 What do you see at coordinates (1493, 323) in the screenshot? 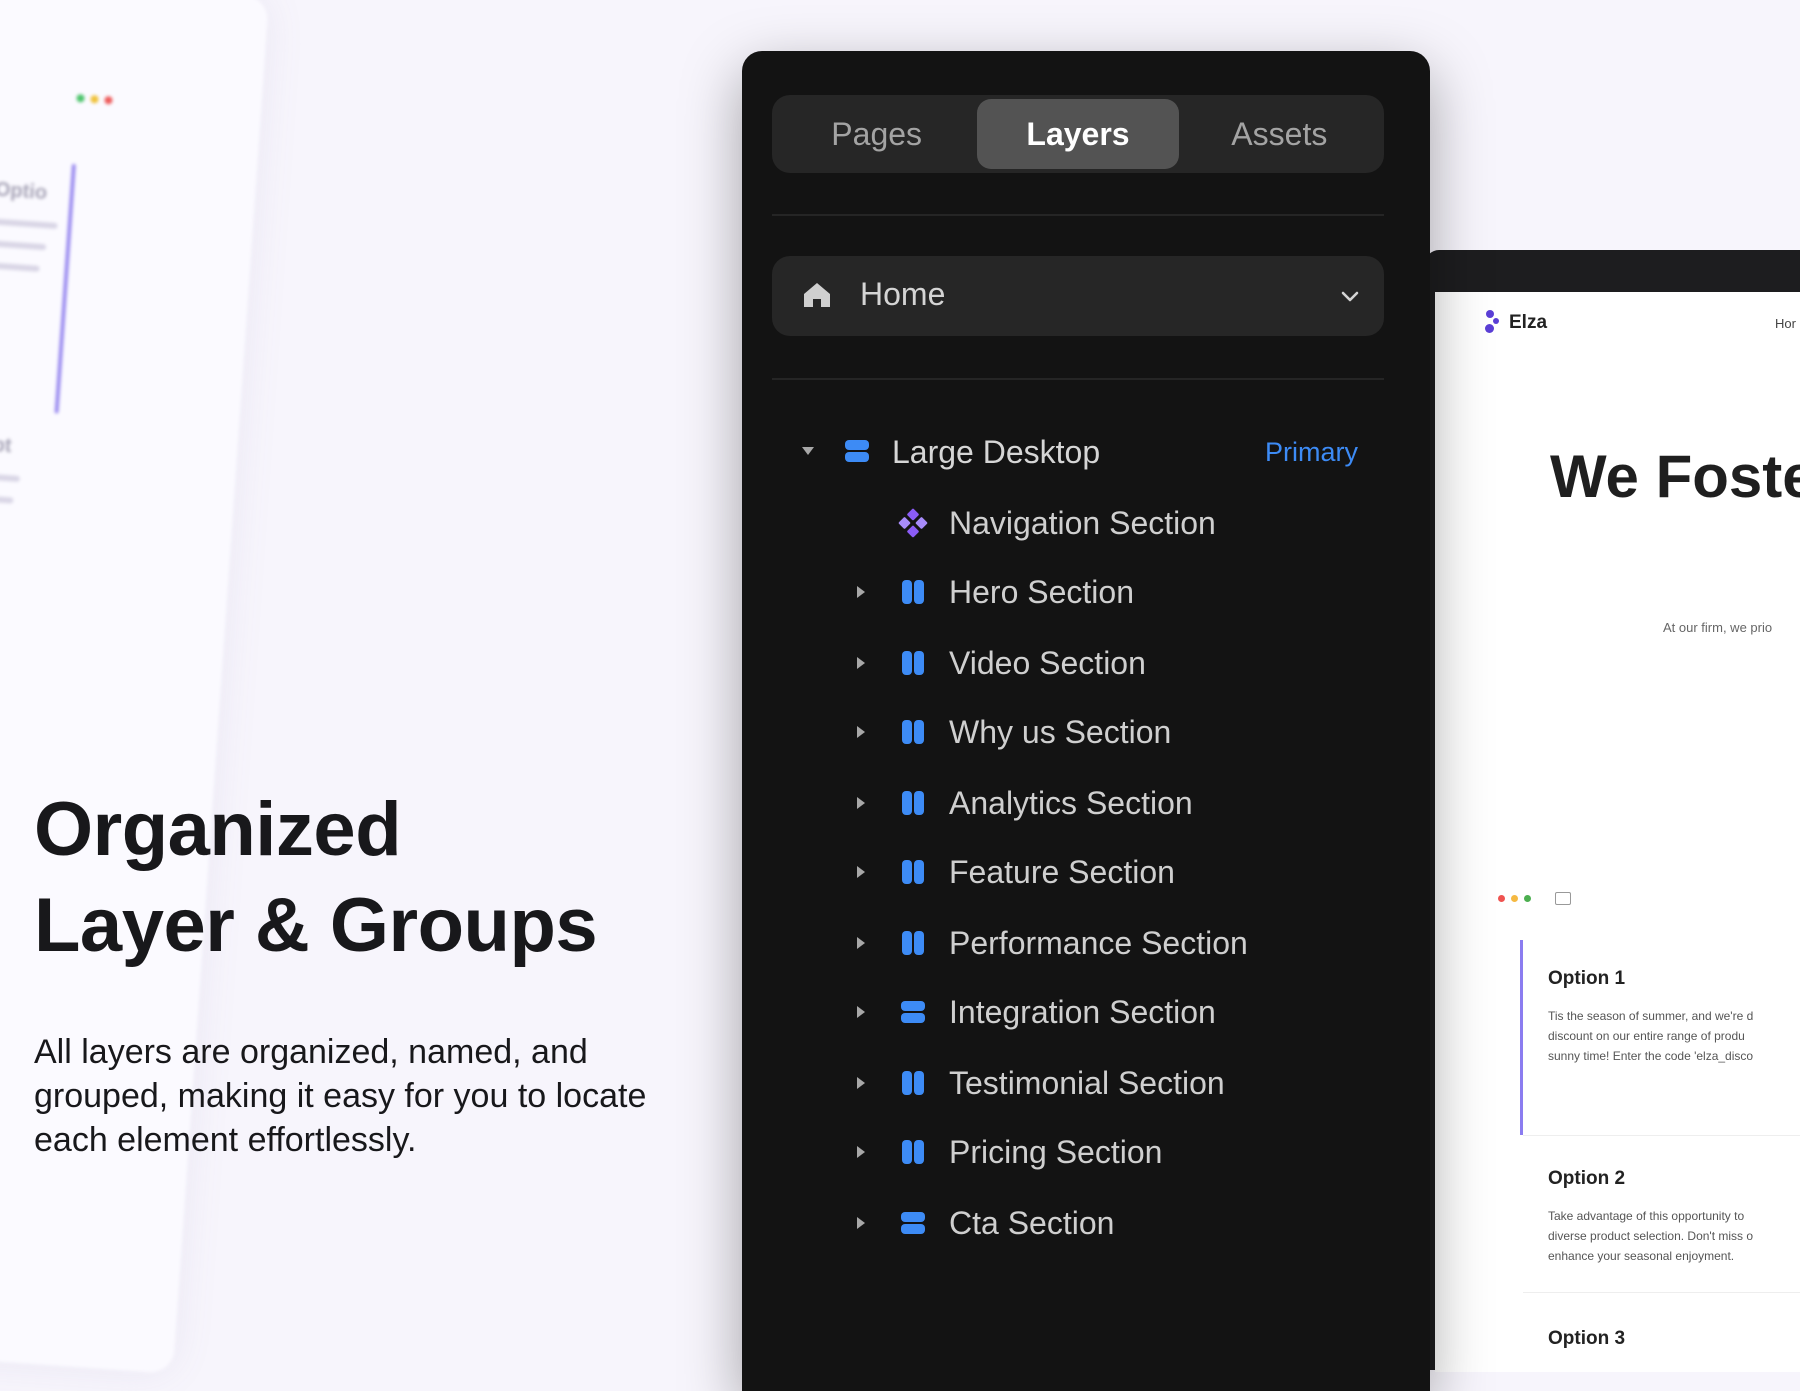
I see `logo-icon` at bounding box center [1493, 323].